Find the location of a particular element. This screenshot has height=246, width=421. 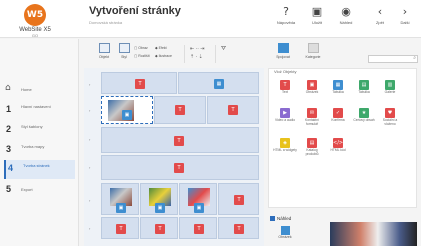

resolve-option: ▢ Rozlišit is located at coordinates (142, 56).